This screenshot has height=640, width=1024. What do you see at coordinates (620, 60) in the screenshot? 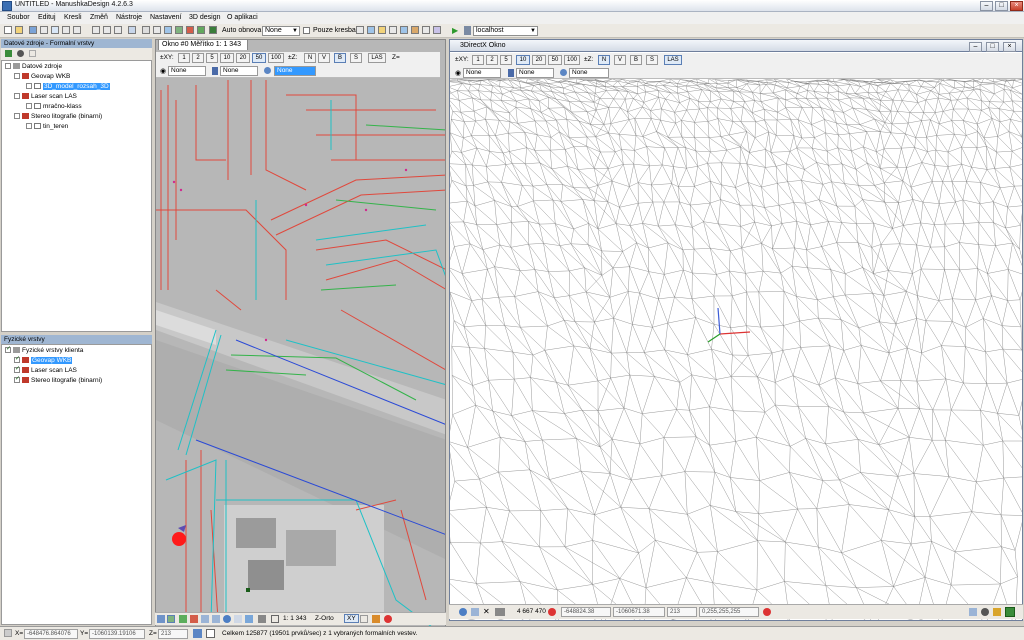
I see `view3d-toggle-v: V` at bounding box center [620, 60].